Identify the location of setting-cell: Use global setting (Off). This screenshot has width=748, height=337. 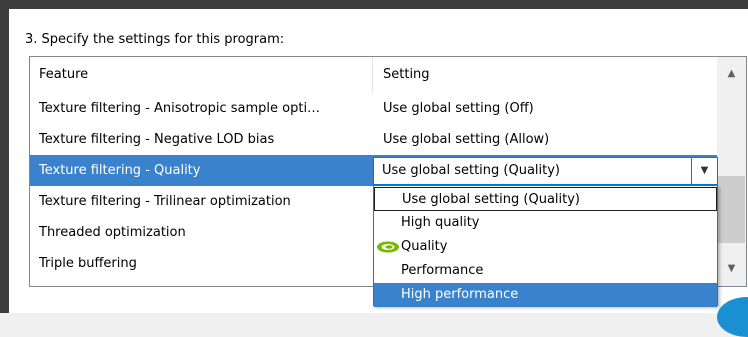
(458, 108).